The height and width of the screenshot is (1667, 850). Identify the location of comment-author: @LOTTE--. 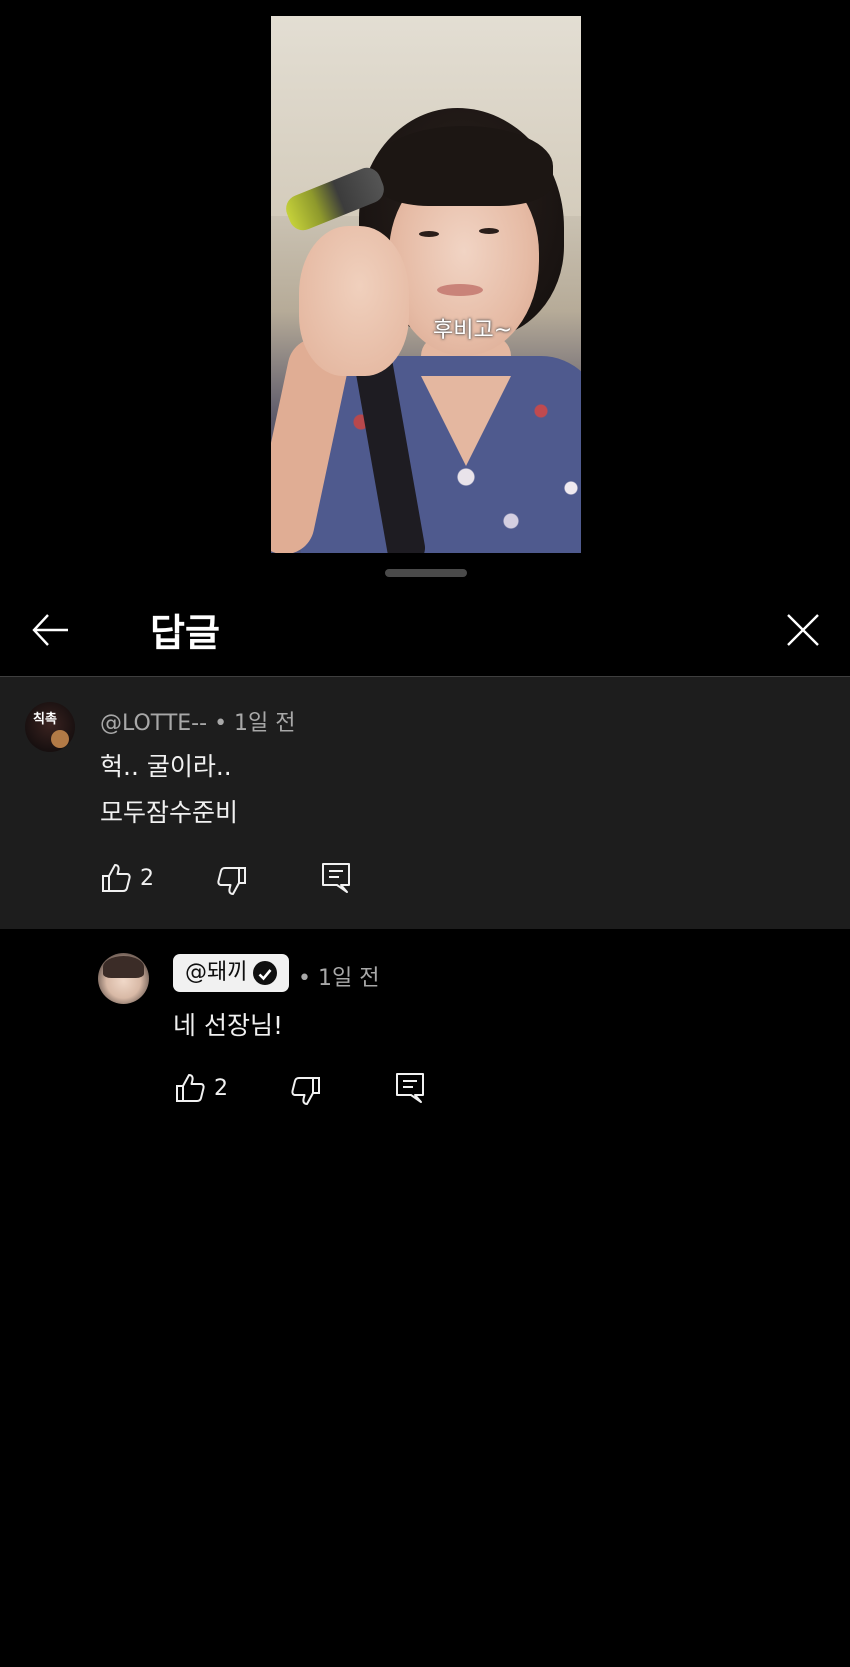
(153, 723).